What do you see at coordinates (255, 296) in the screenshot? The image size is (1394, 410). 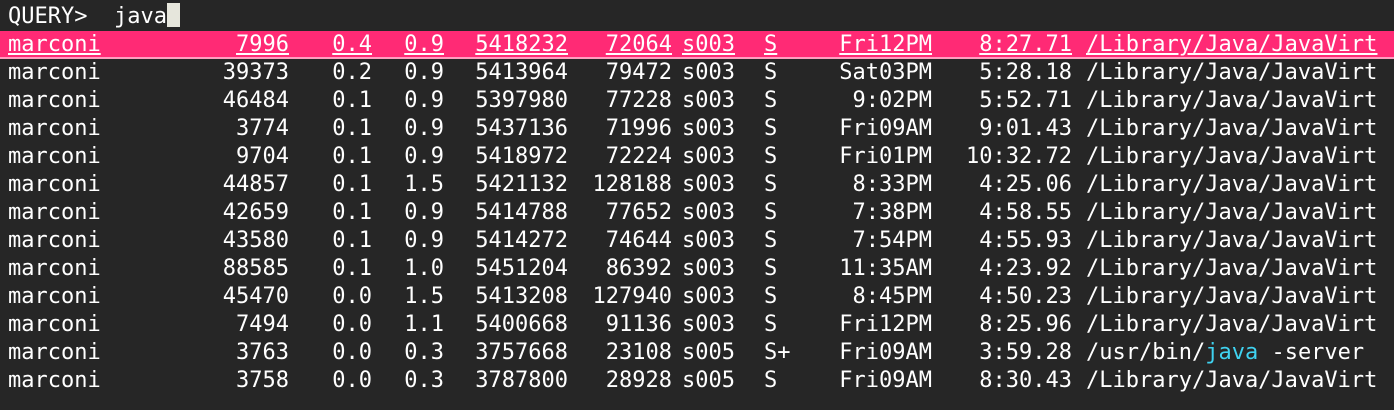 I see `process-pid: 45470` at bounding box center [255, 296].